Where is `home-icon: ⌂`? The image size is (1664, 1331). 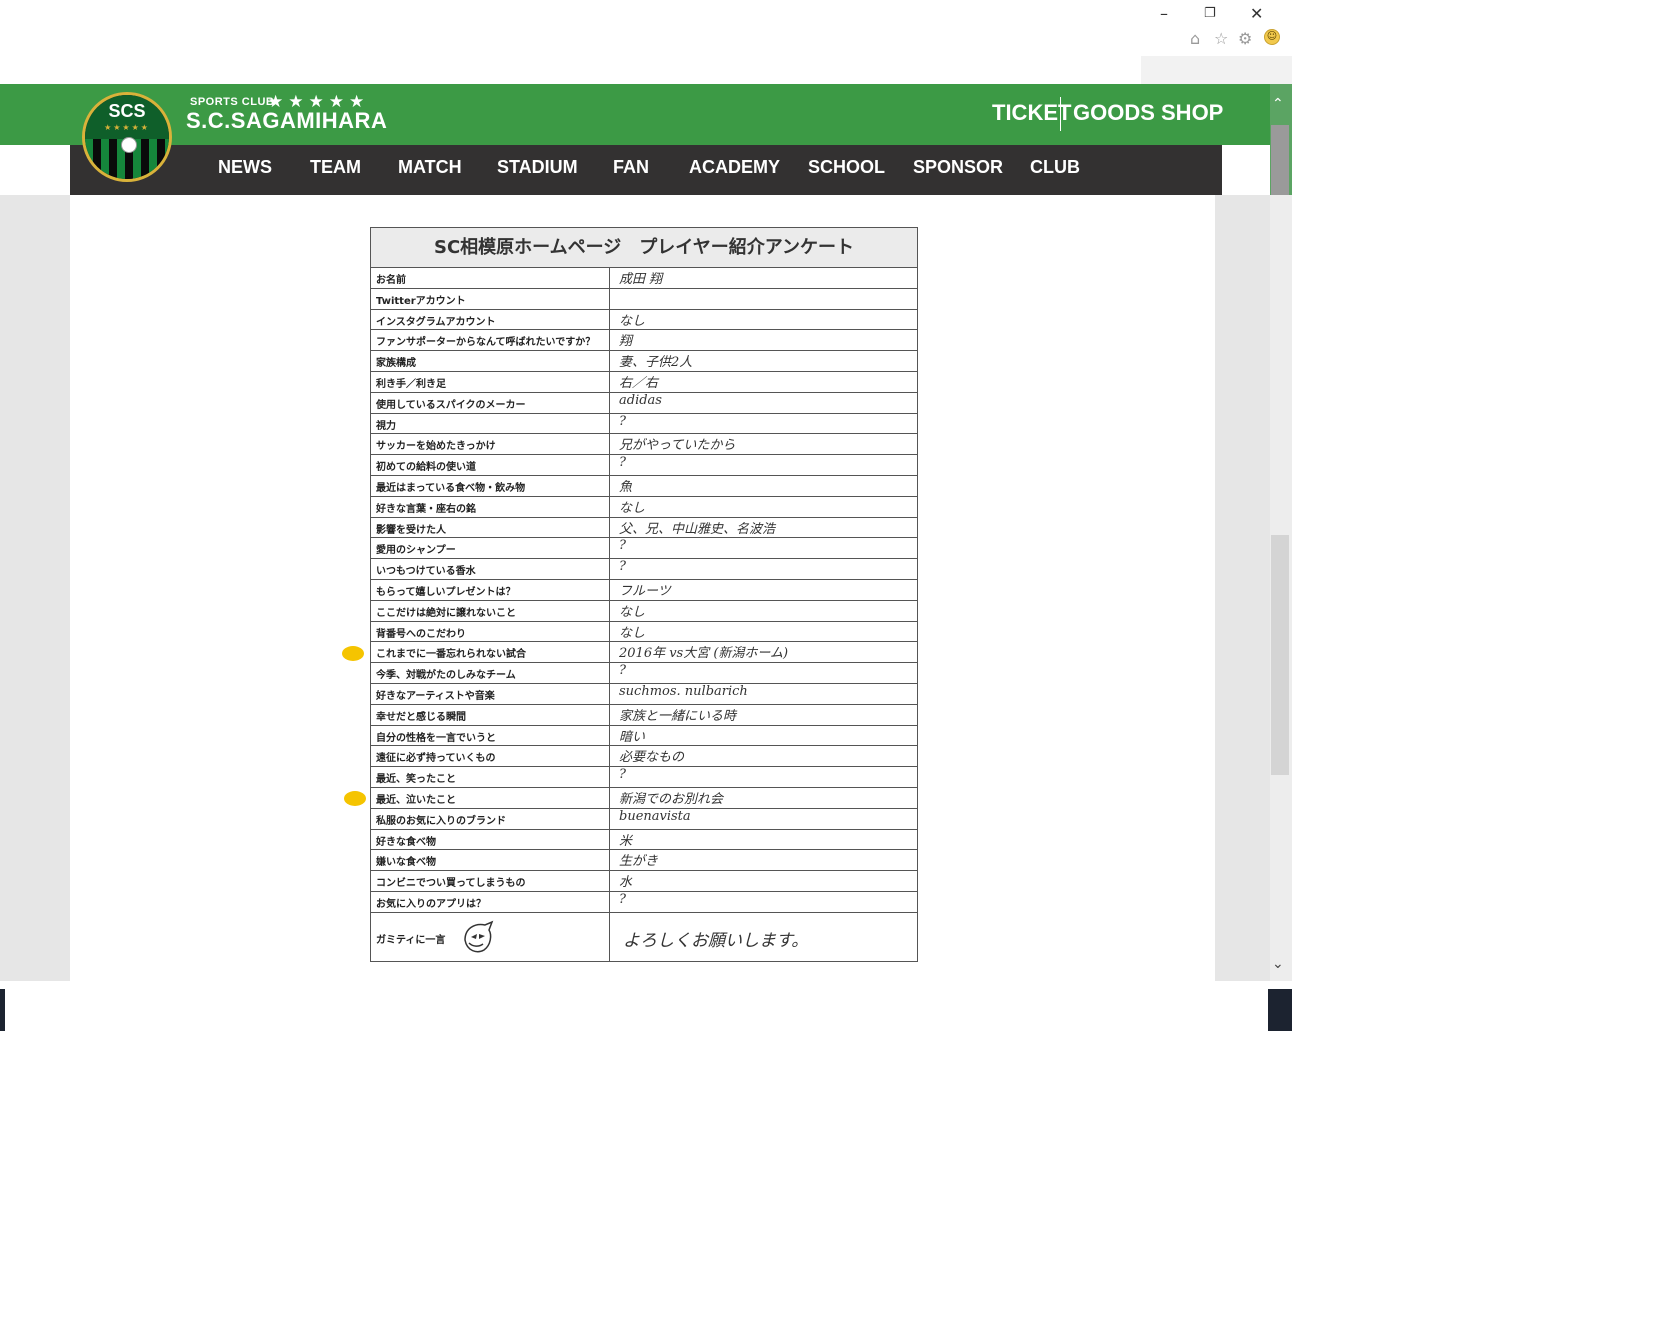
home-icon: ⌂ is located at coordinates (1195, 38).